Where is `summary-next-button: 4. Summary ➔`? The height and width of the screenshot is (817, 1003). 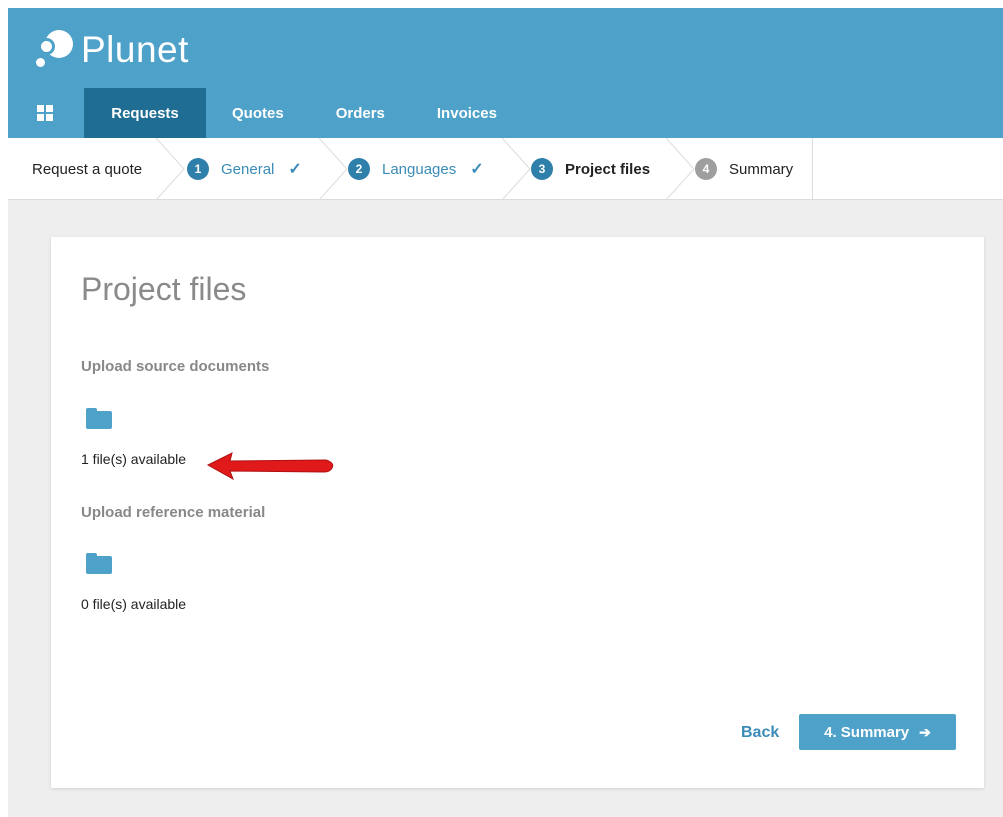
summary-next-button: 4. Summary ➔ is located at coordinates (877, 732).